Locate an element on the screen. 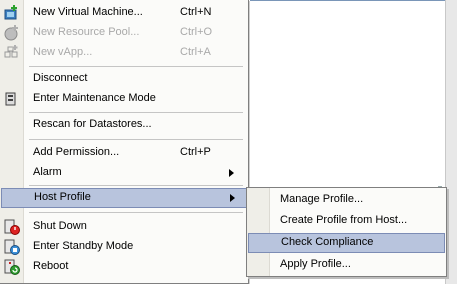  submenu-item-check-compliance: Check Compliance is located at coordinates (346, 243).